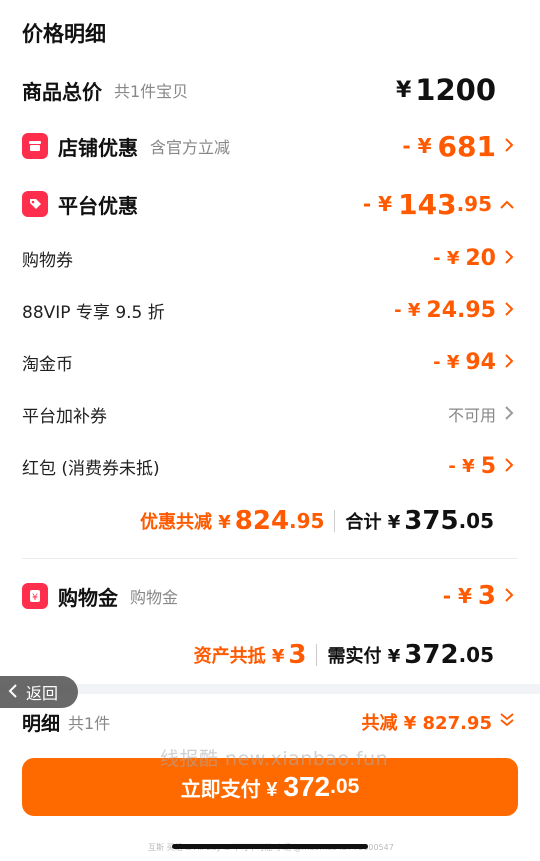 This screenshot has height=861, width=540. I want to click on shopping-gold-row: ¥ 购物金 购物金 - ¥ 3, so click(270, 596).